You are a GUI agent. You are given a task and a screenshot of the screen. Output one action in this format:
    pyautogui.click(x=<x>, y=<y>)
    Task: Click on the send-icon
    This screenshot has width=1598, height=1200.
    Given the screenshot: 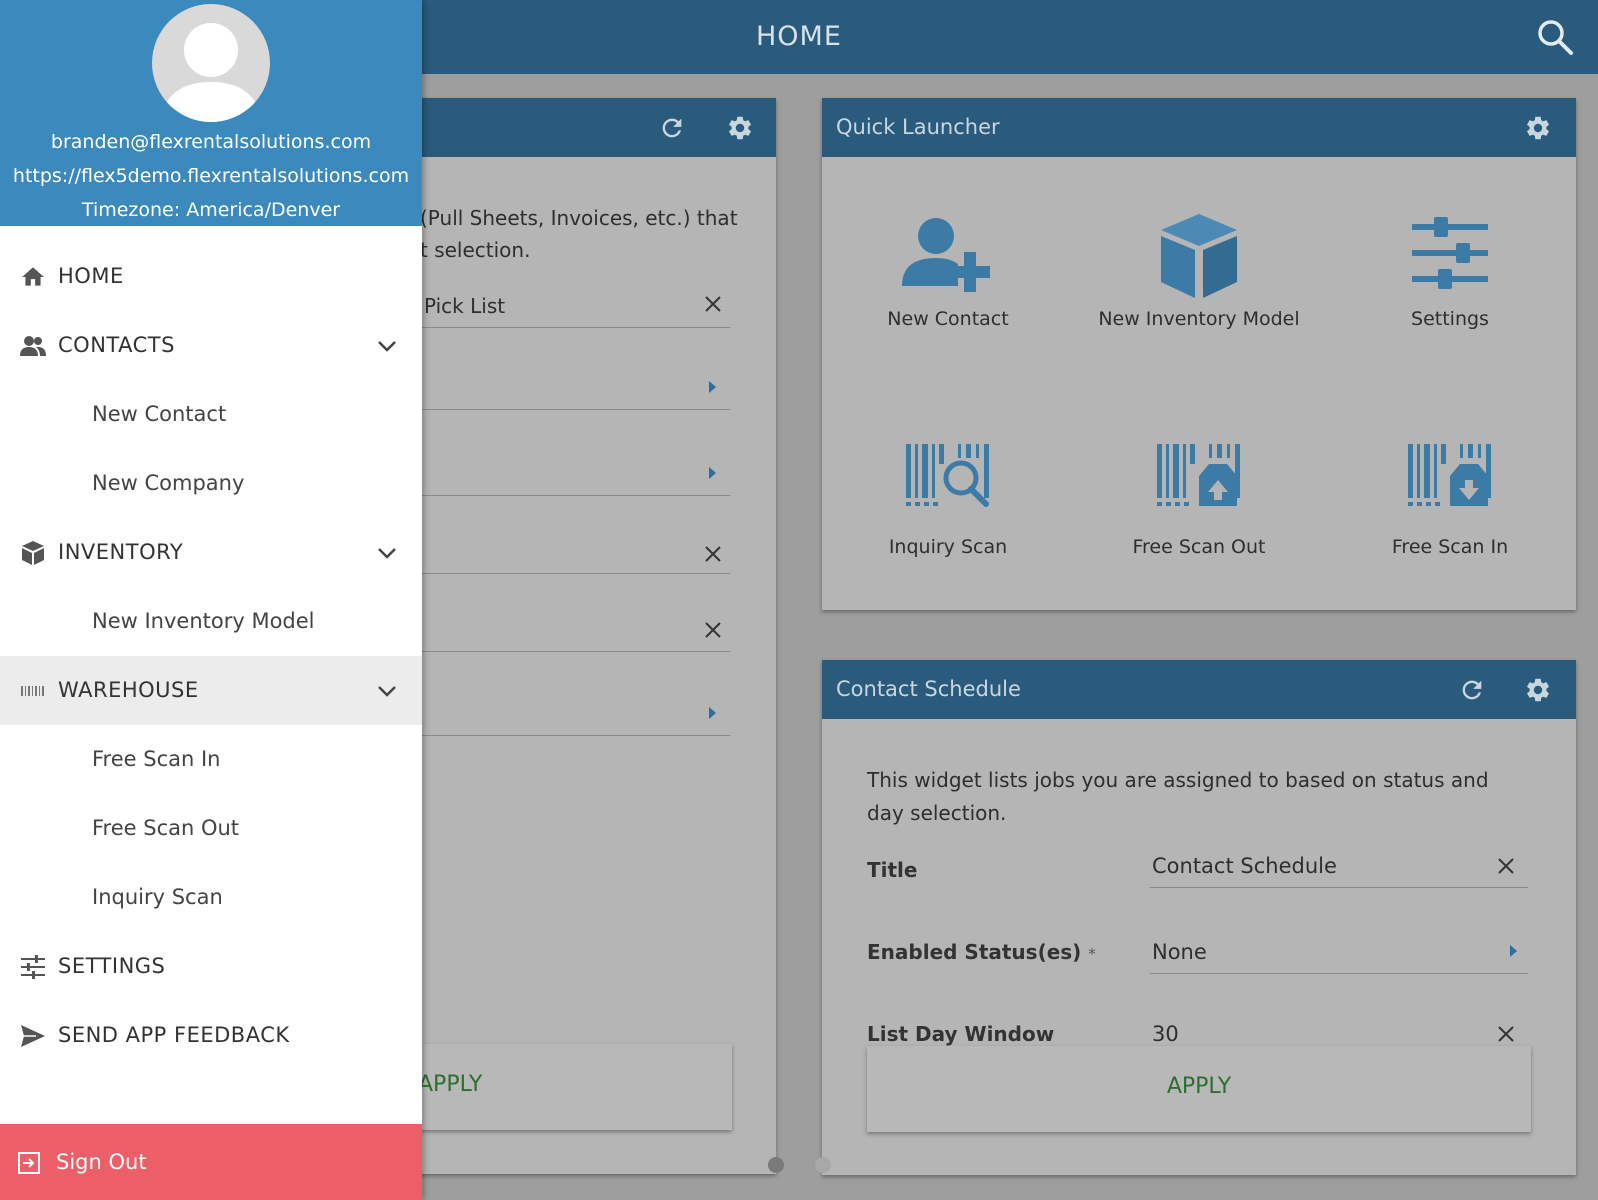 What is the action you would take?
    pyautogui.click(x=33, y=1036)
    